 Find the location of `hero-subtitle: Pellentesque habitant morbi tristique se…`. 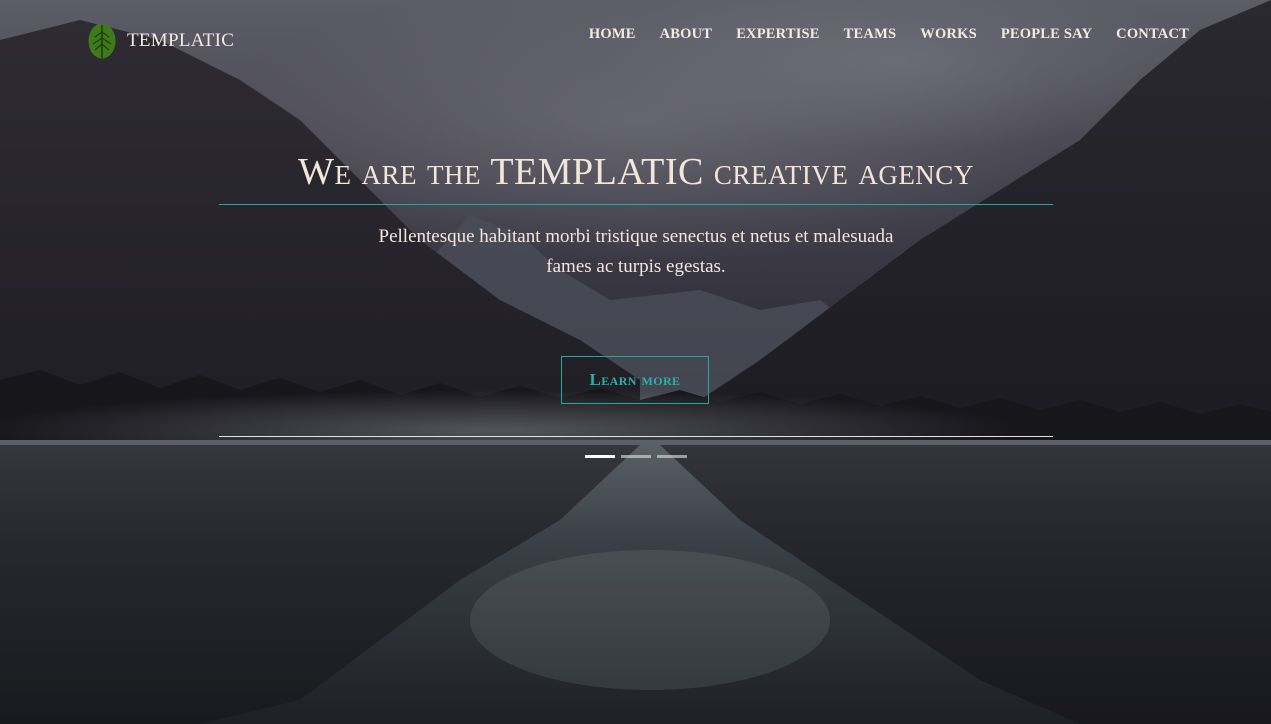

hero-subtitle: Pellentesque habitant morbi tristique se… is located at coordinates (636, 251).